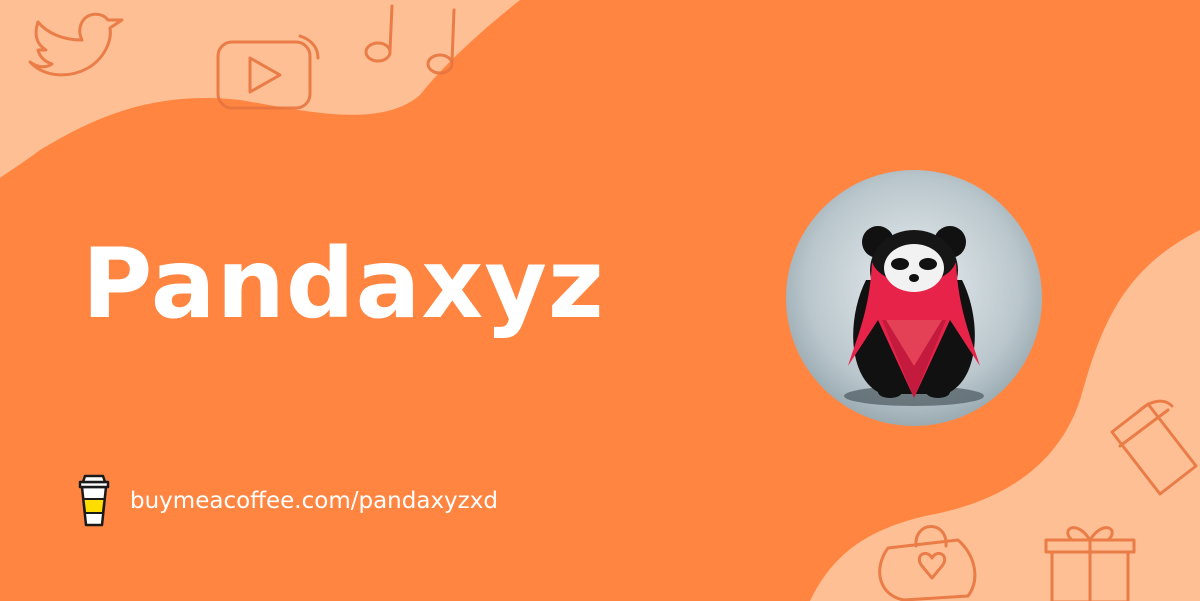  Describe the element at coordinates (94, 500) in the screenshot. I see `coffee-cup-icon` at that location.